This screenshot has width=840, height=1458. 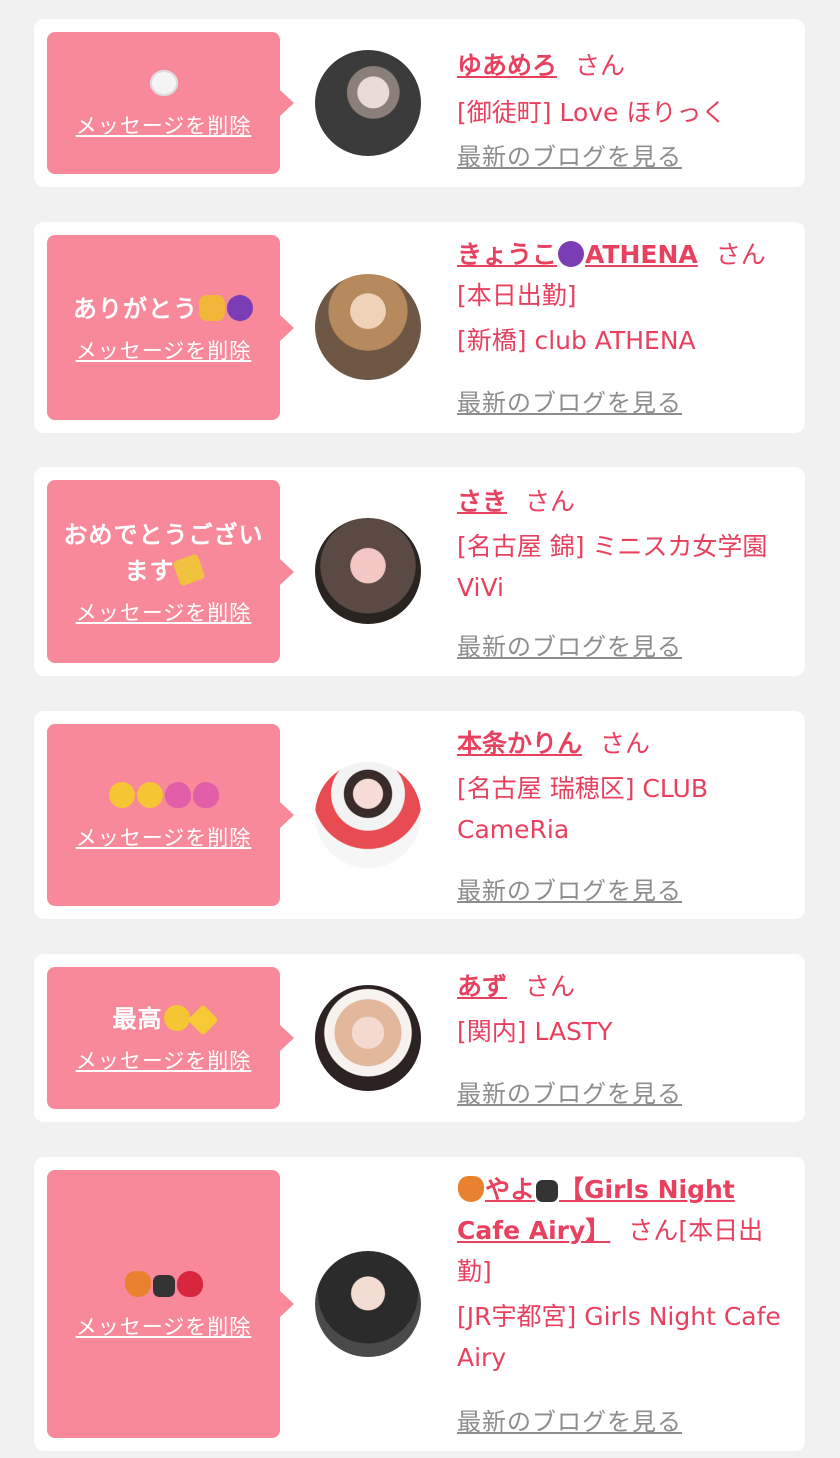 What do you see at coordinates (212, 307) in the screenshot?
I see `heart-hands-icon` at bounding box center [212, 307].